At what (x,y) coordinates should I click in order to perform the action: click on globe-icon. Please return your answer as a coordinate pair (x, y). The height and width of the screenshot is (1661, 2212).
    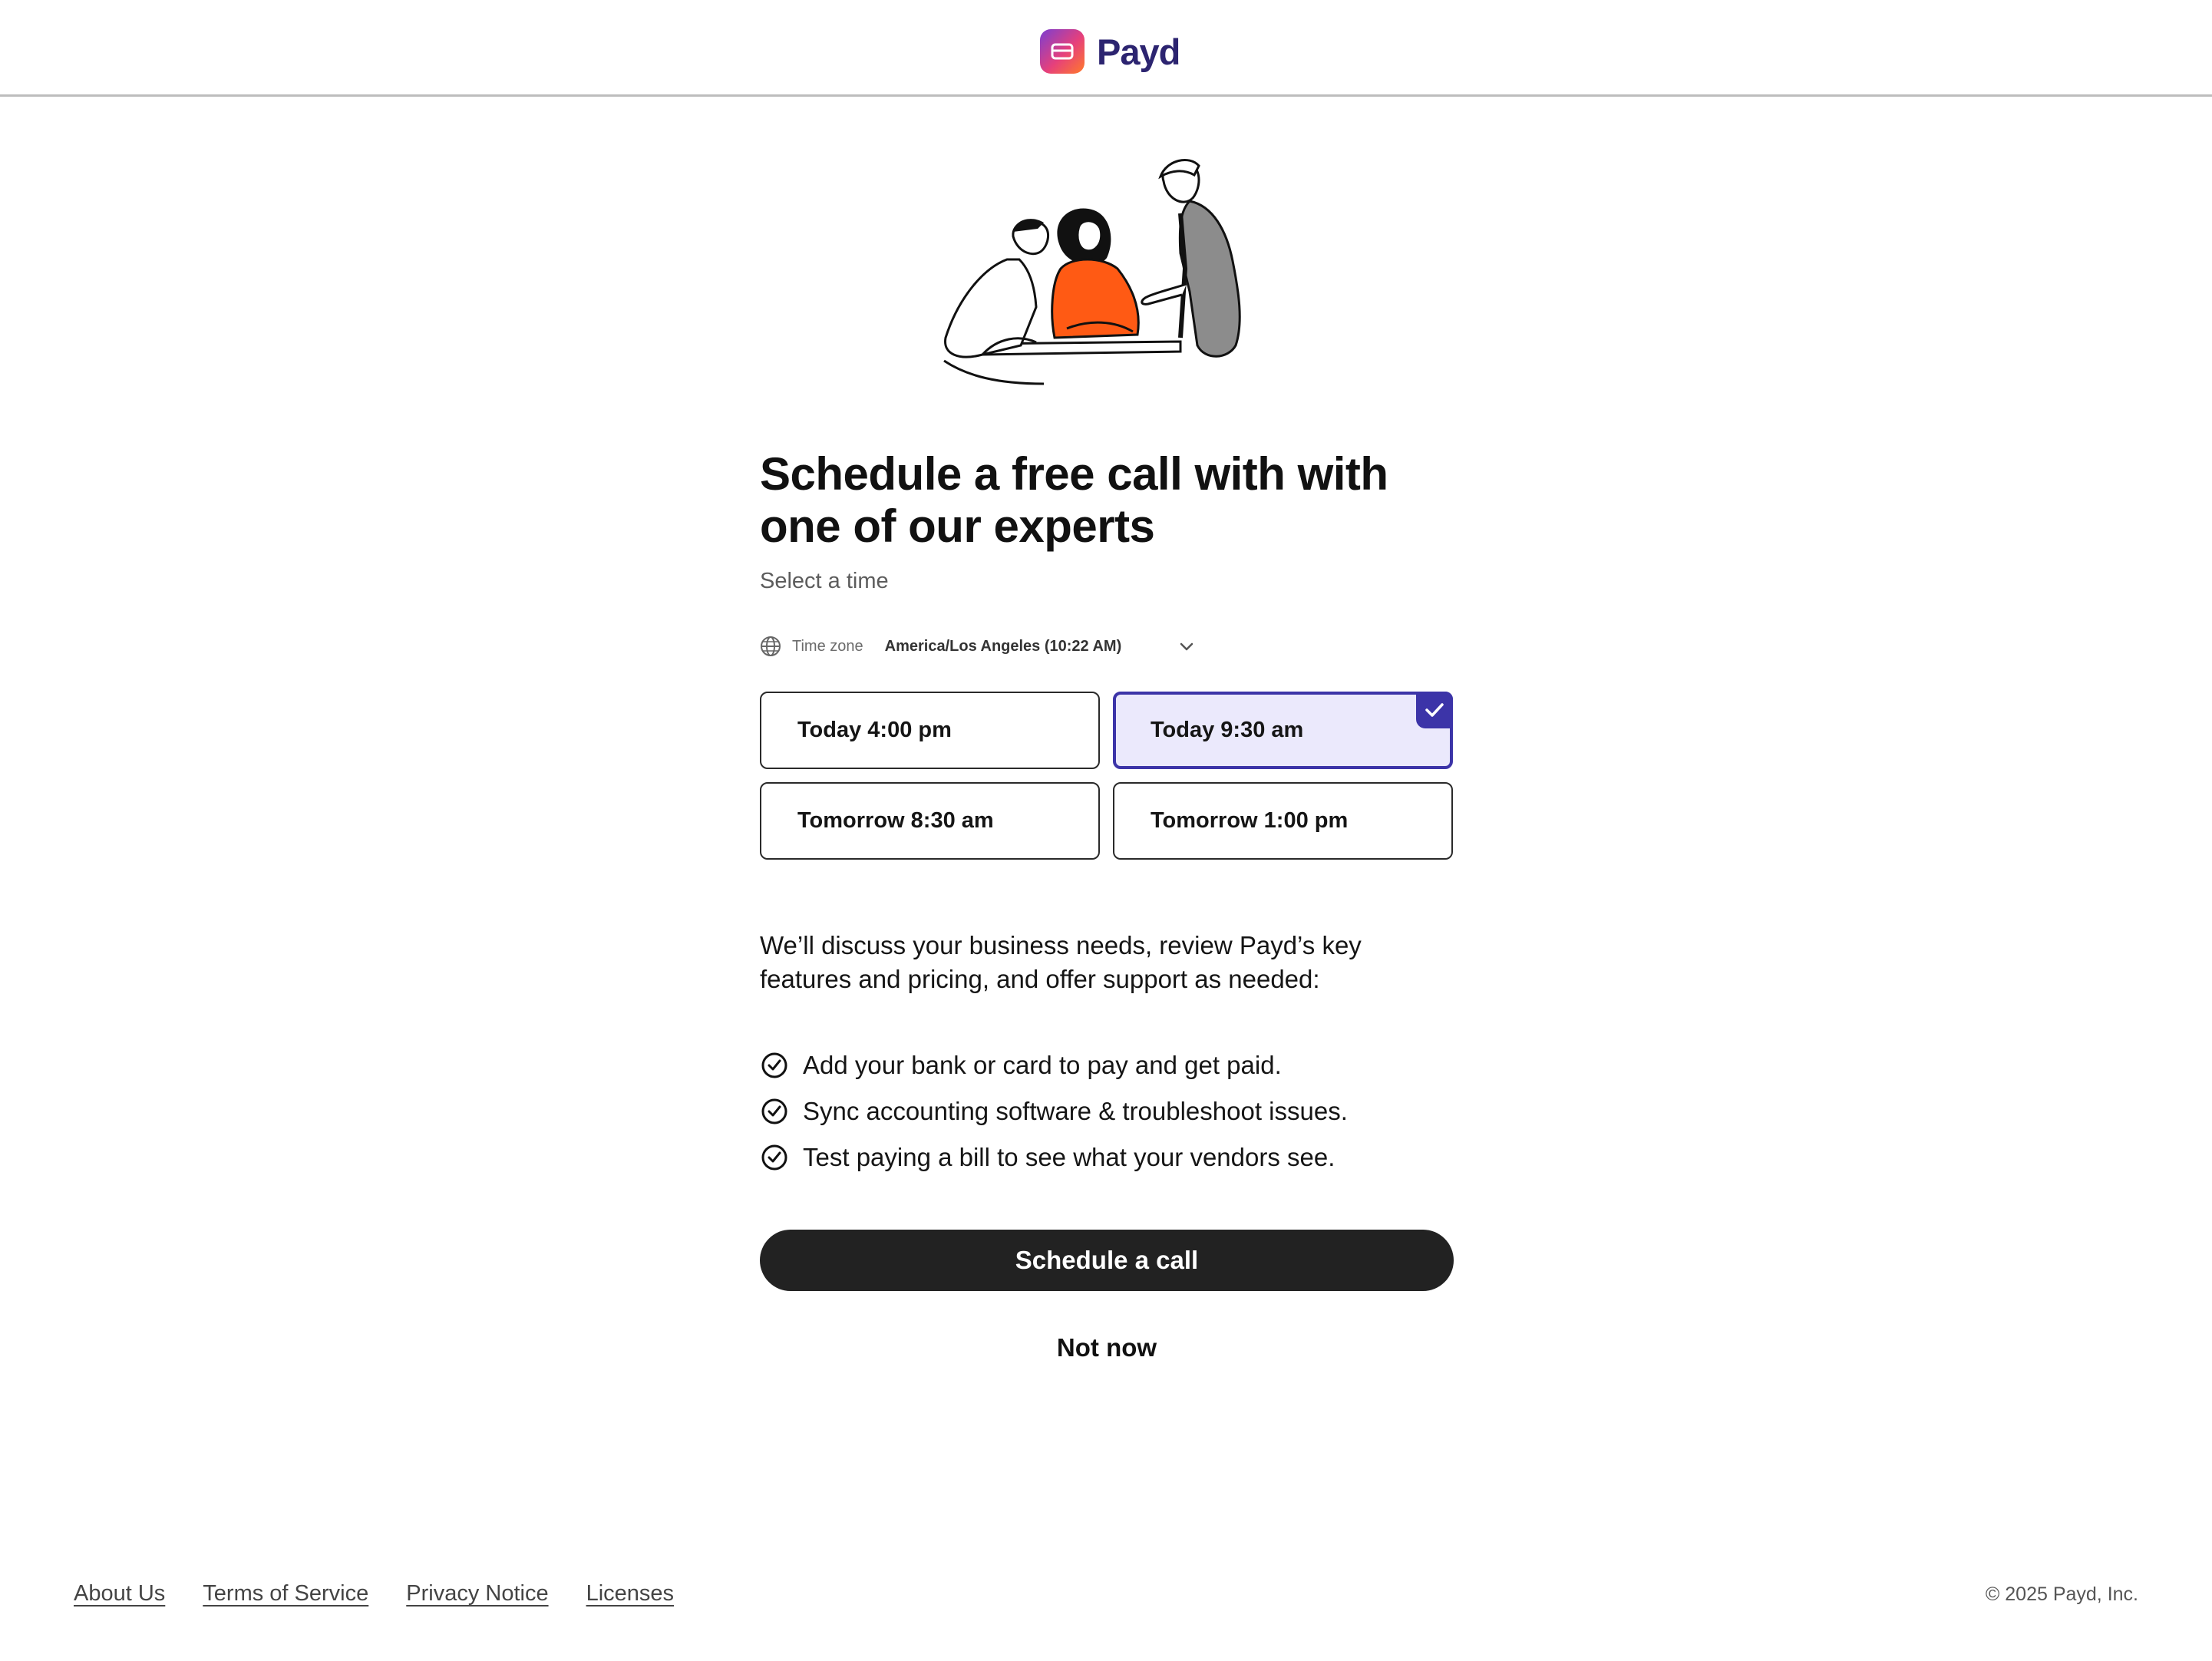
    Looking at the image, I should click on (770, 646).